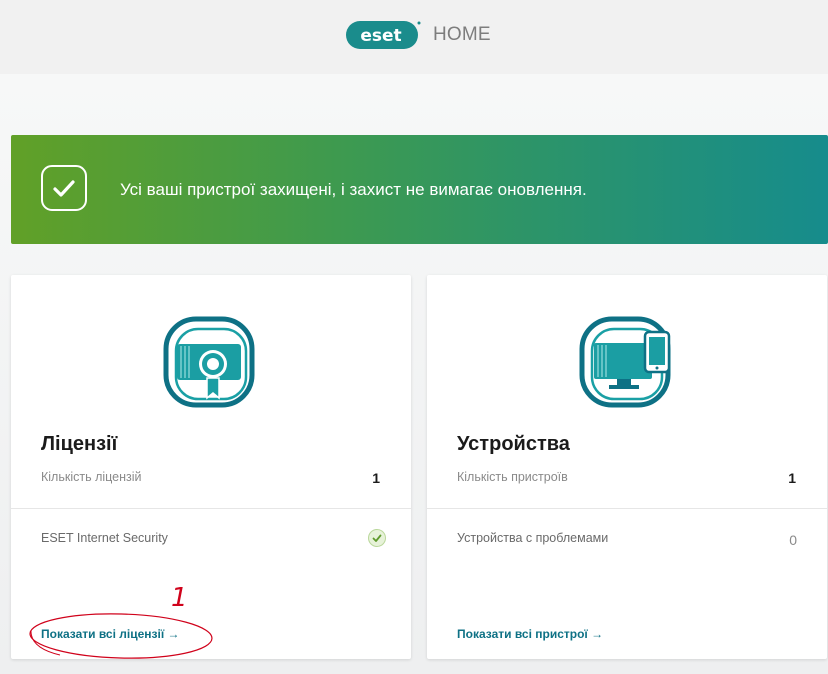 Image resolution: width=828 pixels, height=674 pixels. Describe the element at coordinates (209, 362) in the screenshot. I see `license-certificate-icon` at that location.